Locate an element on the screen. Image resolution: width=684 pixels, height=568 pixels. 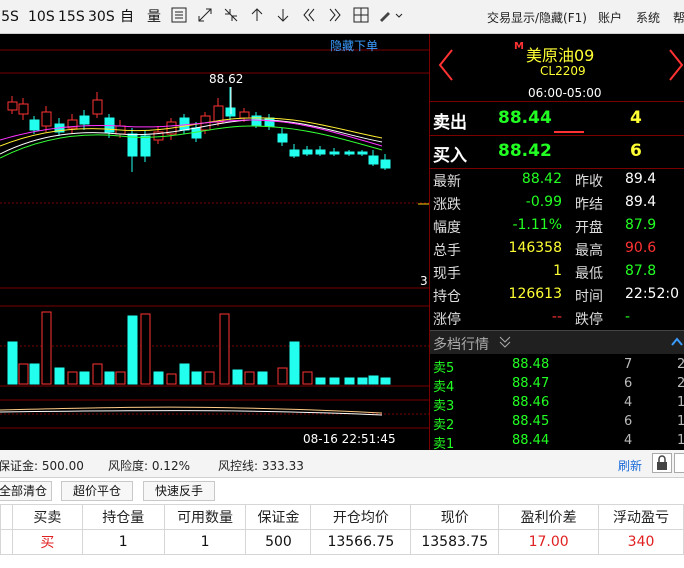
indicator-line is located at coordinates (191, 410).